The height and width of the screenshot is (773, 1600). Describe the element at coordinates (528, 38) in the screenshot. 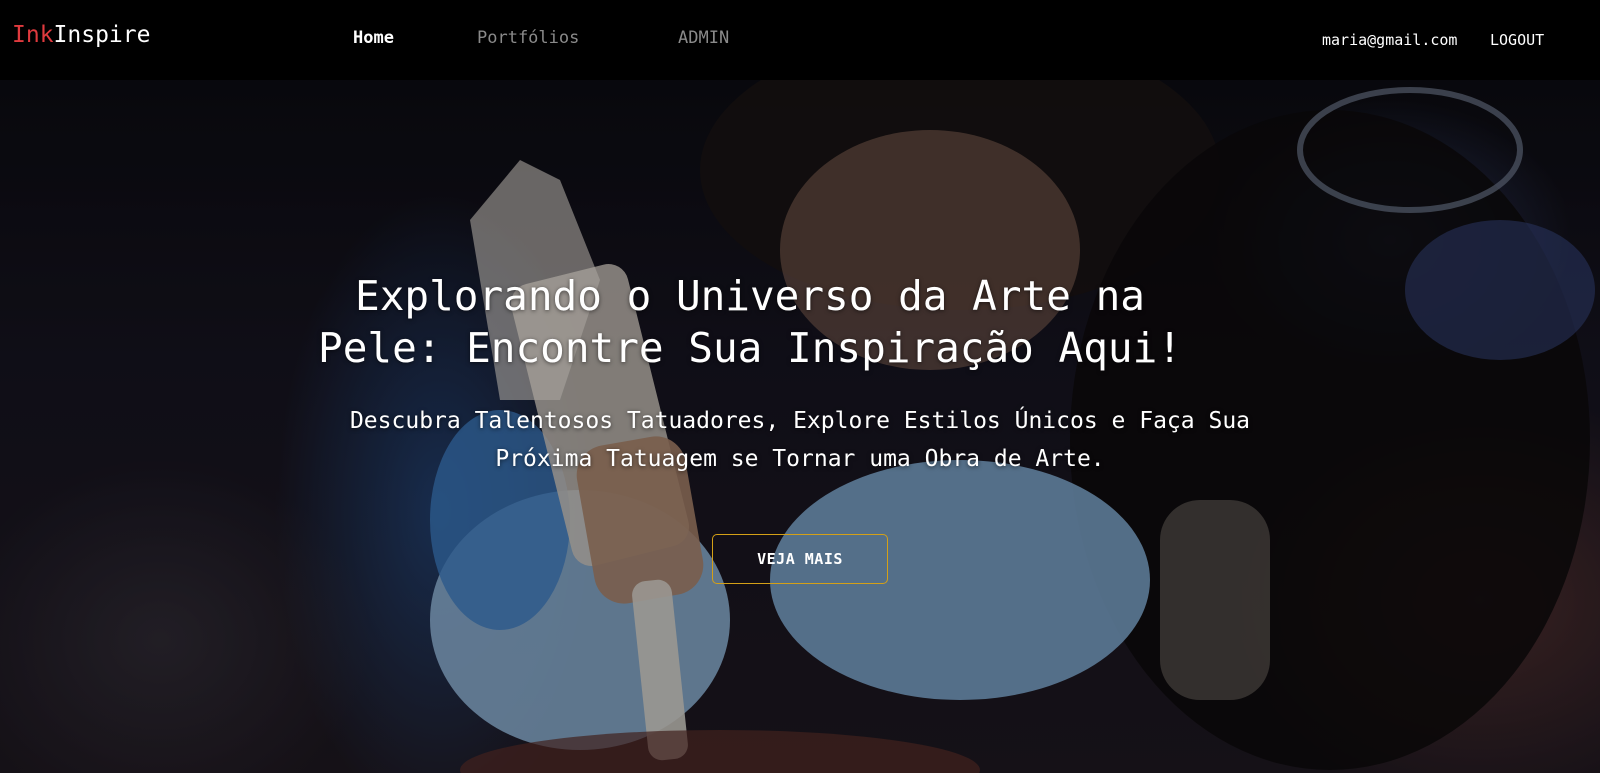

I see `nav-link-portfolios: Portfólios` at that location.